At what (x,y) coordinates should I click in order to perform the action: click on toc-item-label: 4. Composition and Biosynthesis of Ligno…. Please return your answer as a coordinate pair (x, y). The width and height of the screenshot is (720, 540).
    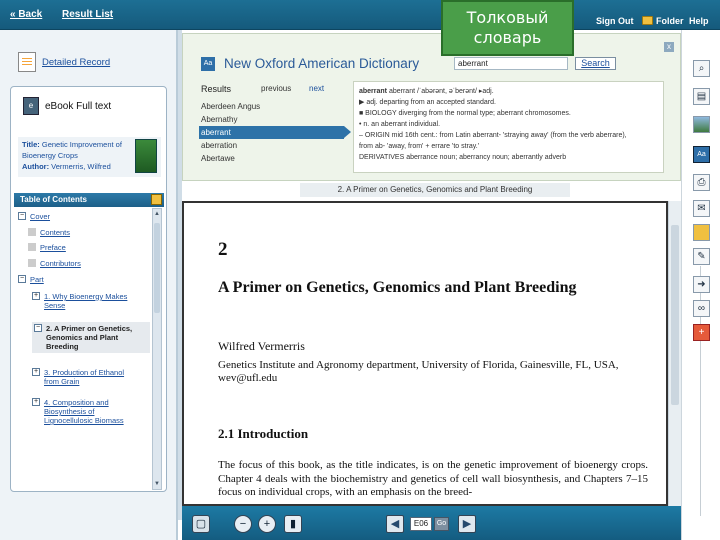
    Looking at the image, I should click on (92, 411).